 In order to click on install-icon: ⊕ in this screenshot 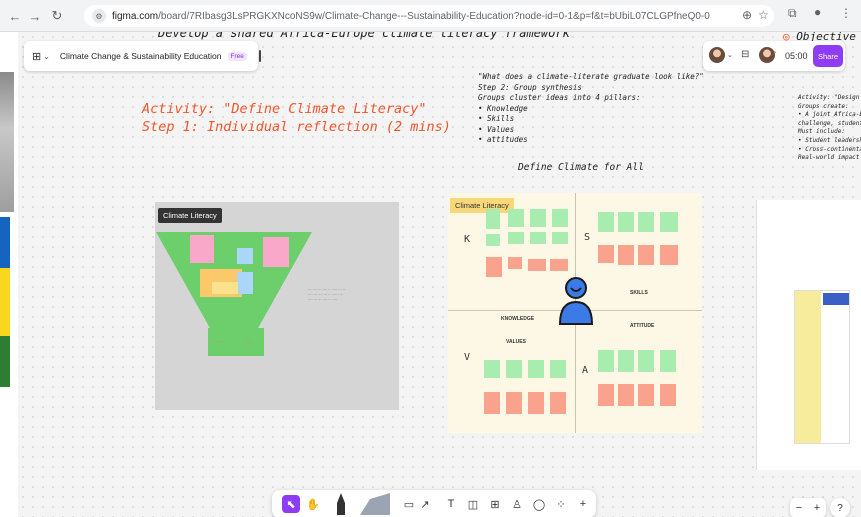, I will do `click(747, 15)`.